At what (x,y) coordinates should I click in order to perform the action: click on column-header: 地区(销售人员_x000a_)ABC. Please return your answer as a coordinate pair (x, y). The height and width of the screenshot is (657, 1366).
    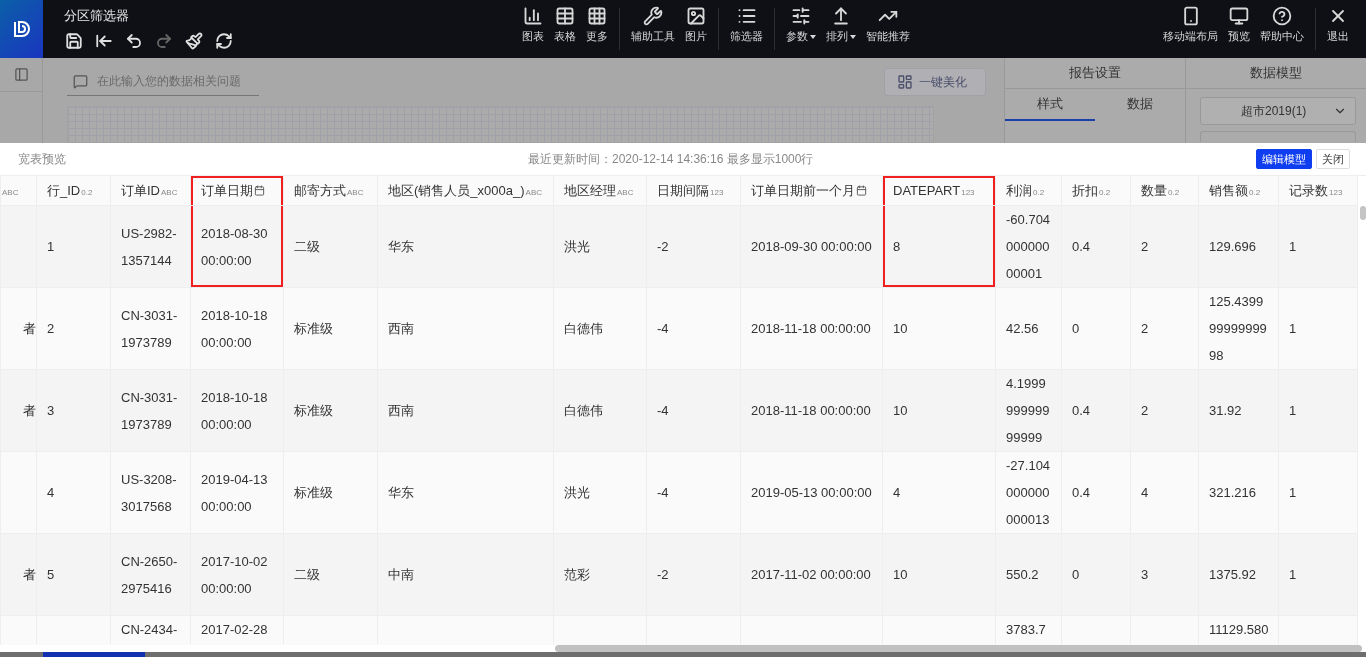
    Looking at the image, I should click on (465, 191).